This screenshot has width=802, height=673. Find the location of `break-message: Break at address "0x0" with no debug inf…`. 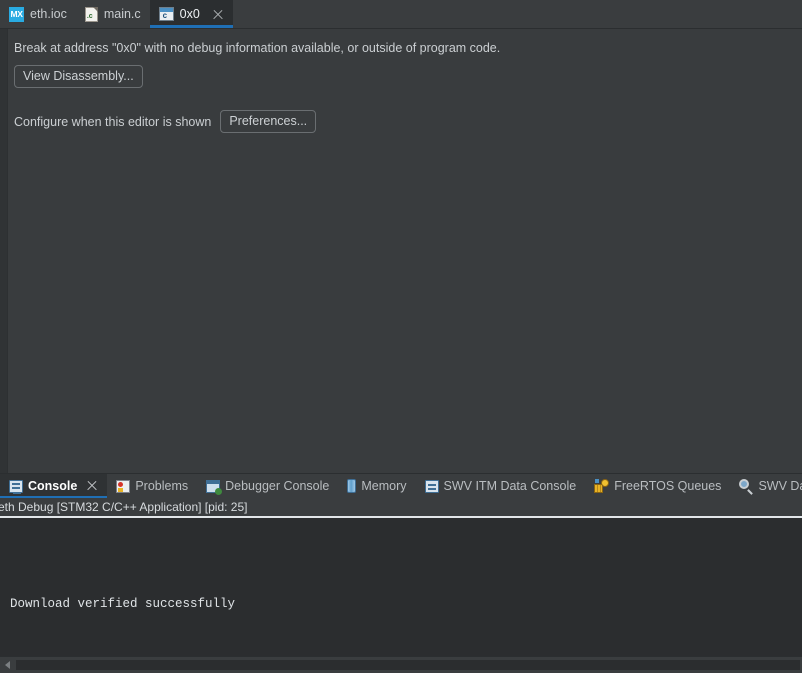

break-message: Break at address "0x0" with no debug inf… is located at coordinates (257, 48).